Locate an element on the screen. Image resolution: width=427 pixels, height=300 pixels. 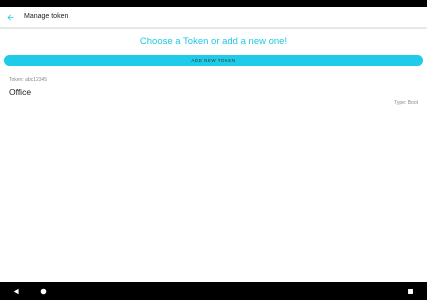
add-new-token-label: ADD NEW TOKEN is located at coordinates (213, 60).